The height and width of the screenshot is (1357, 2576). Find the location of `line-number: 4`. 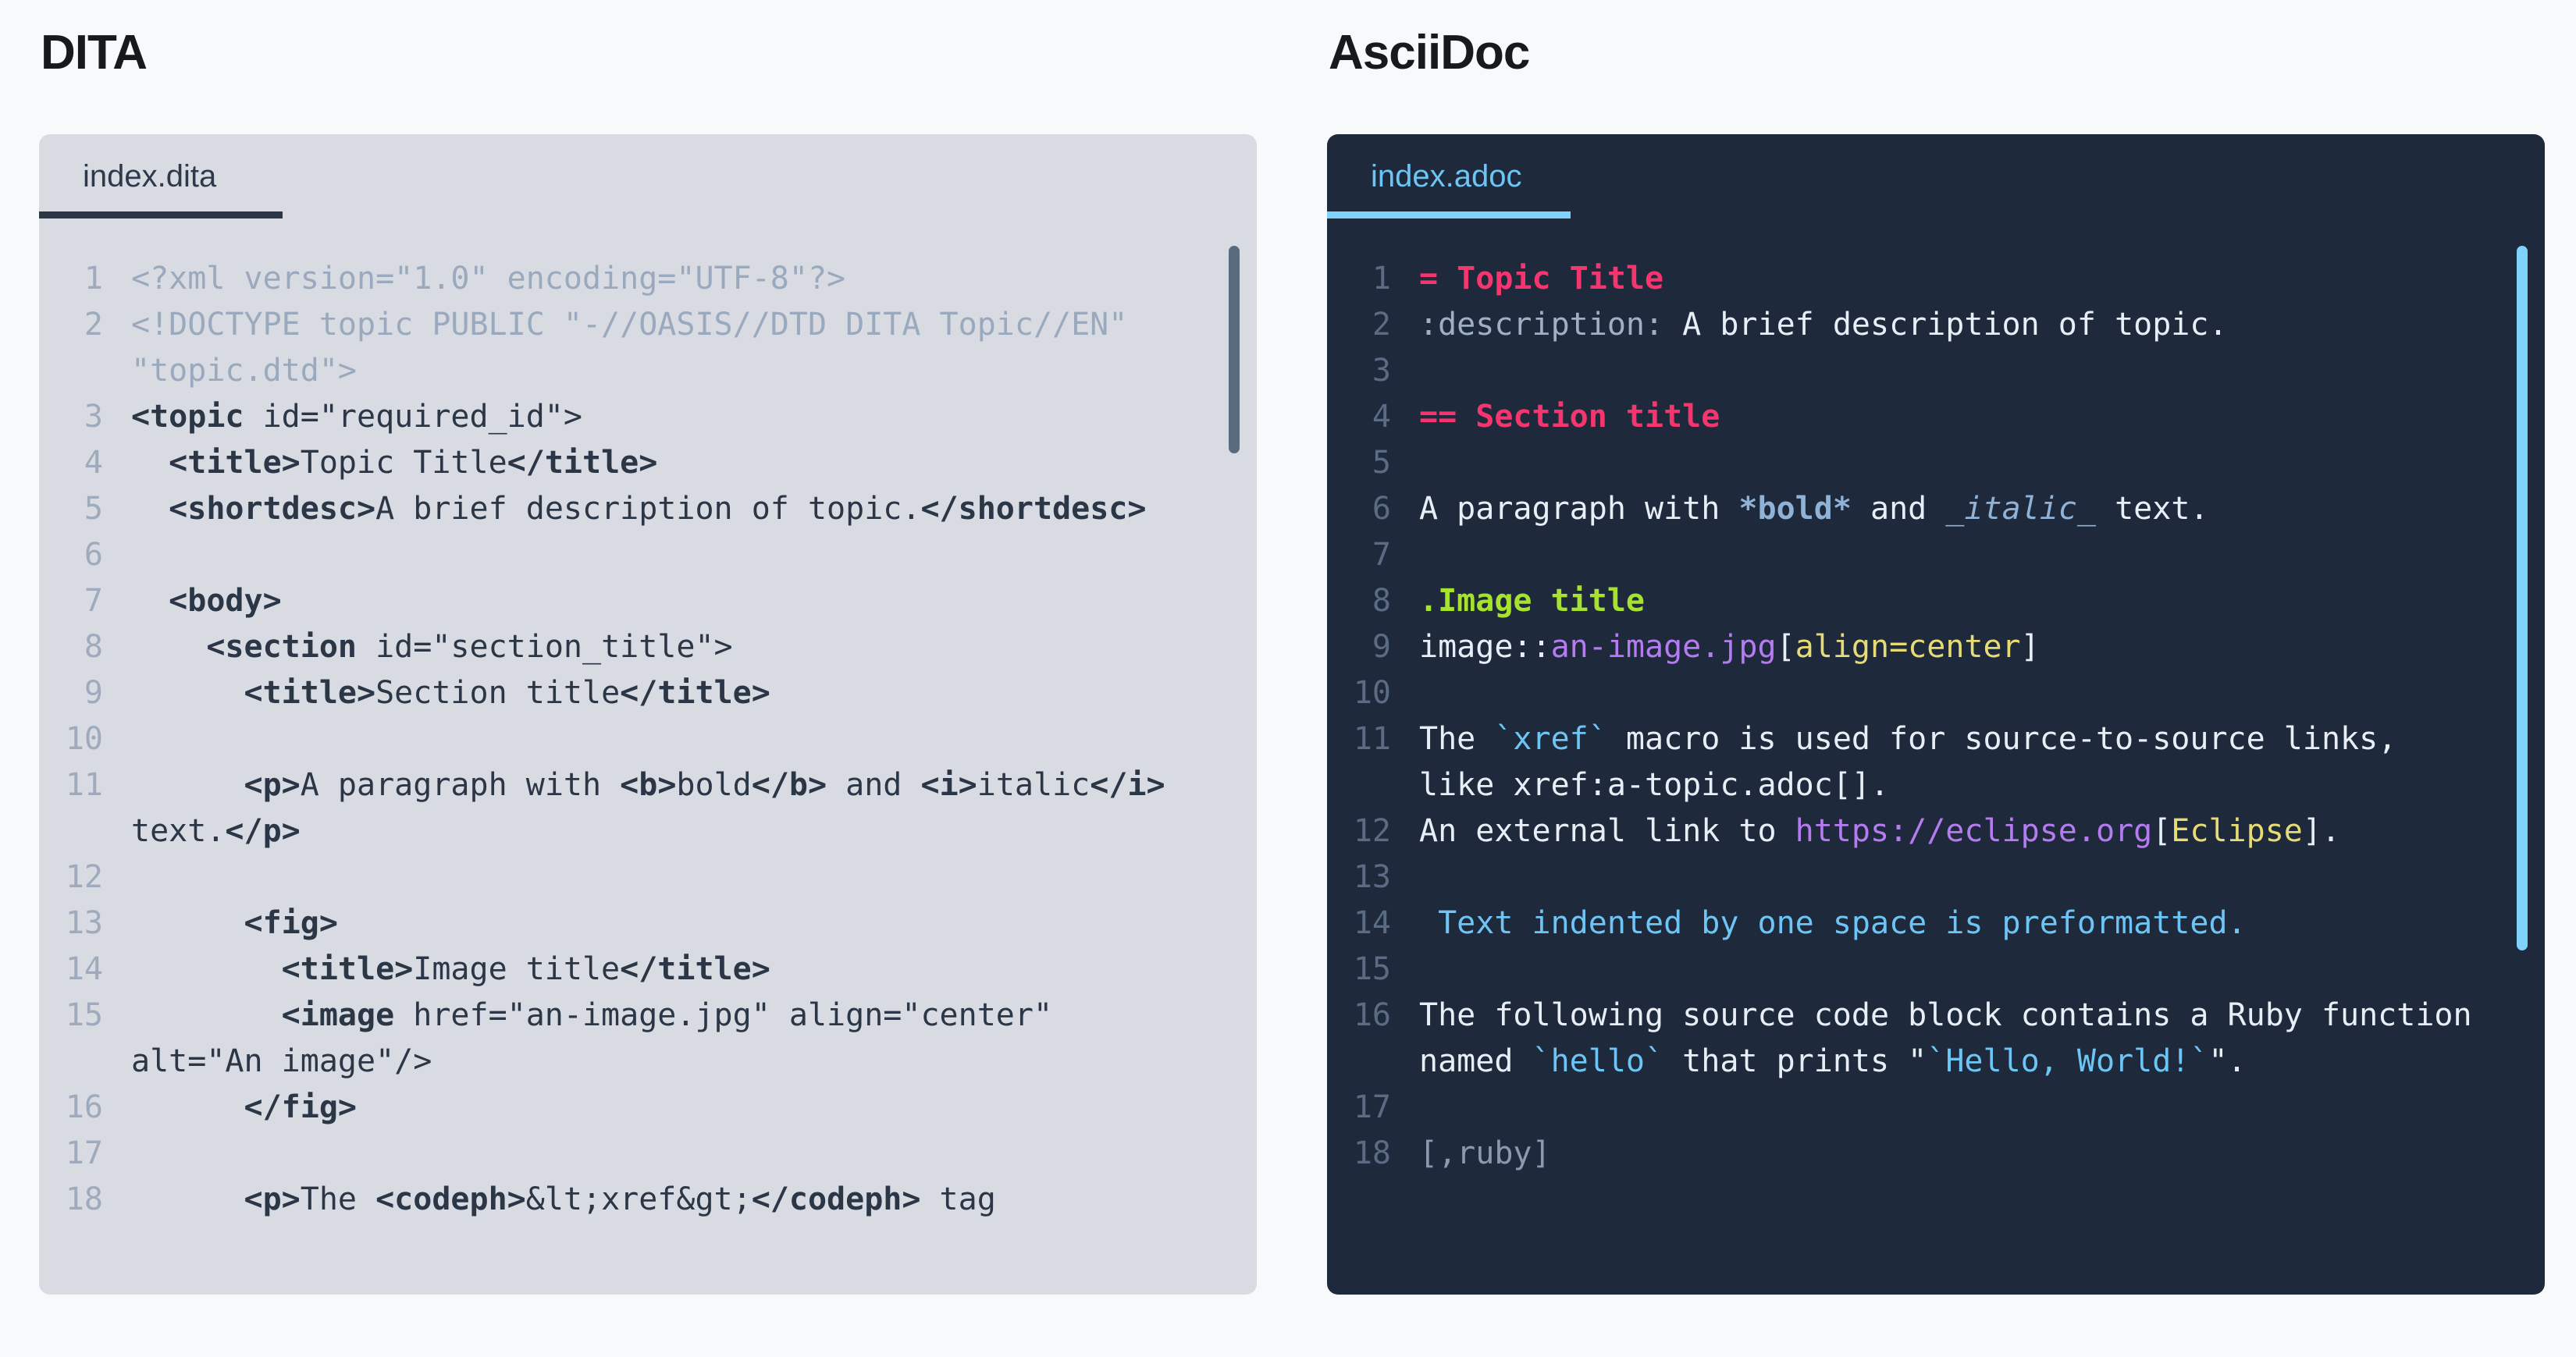

line-number: 4 is located at coordinates (93, 463).